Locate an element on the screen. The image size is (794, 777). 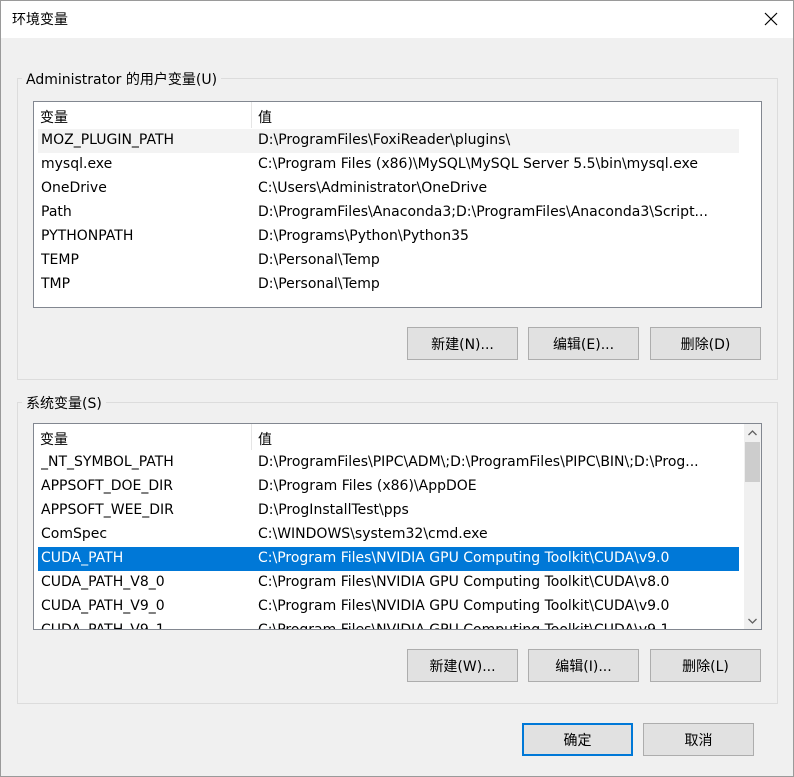
variable-name-cell: APPSOFT_DOE_DIR is located at coordinates (107, 486).